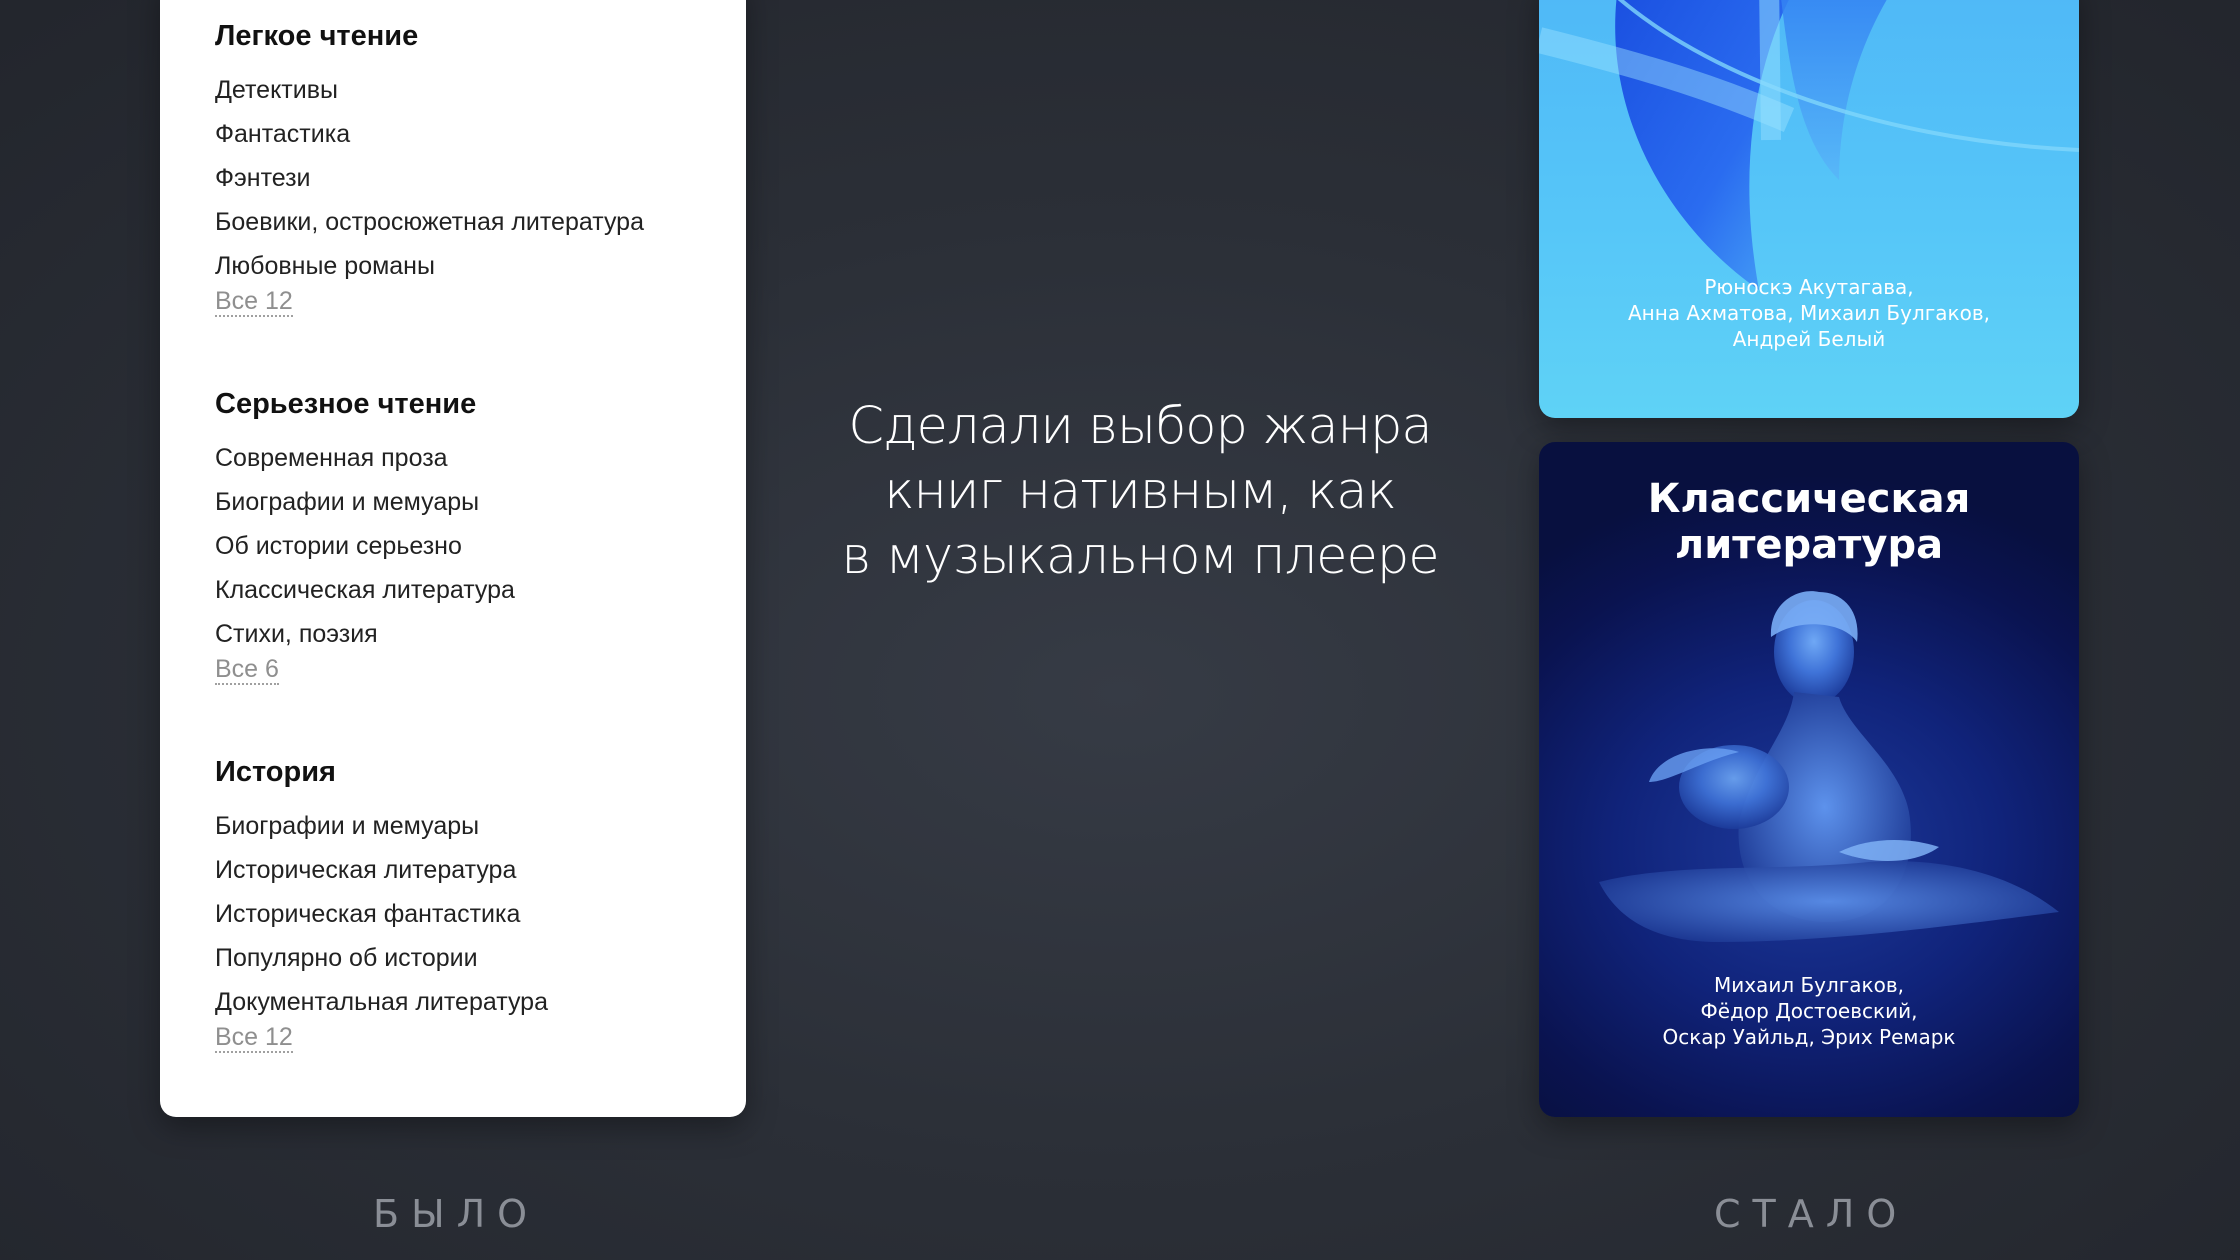  What do you see at coordinates (317, 36) in the screenshot?
I see `genre-group-title: Легкое чтение` at bounding box center [317, 36].